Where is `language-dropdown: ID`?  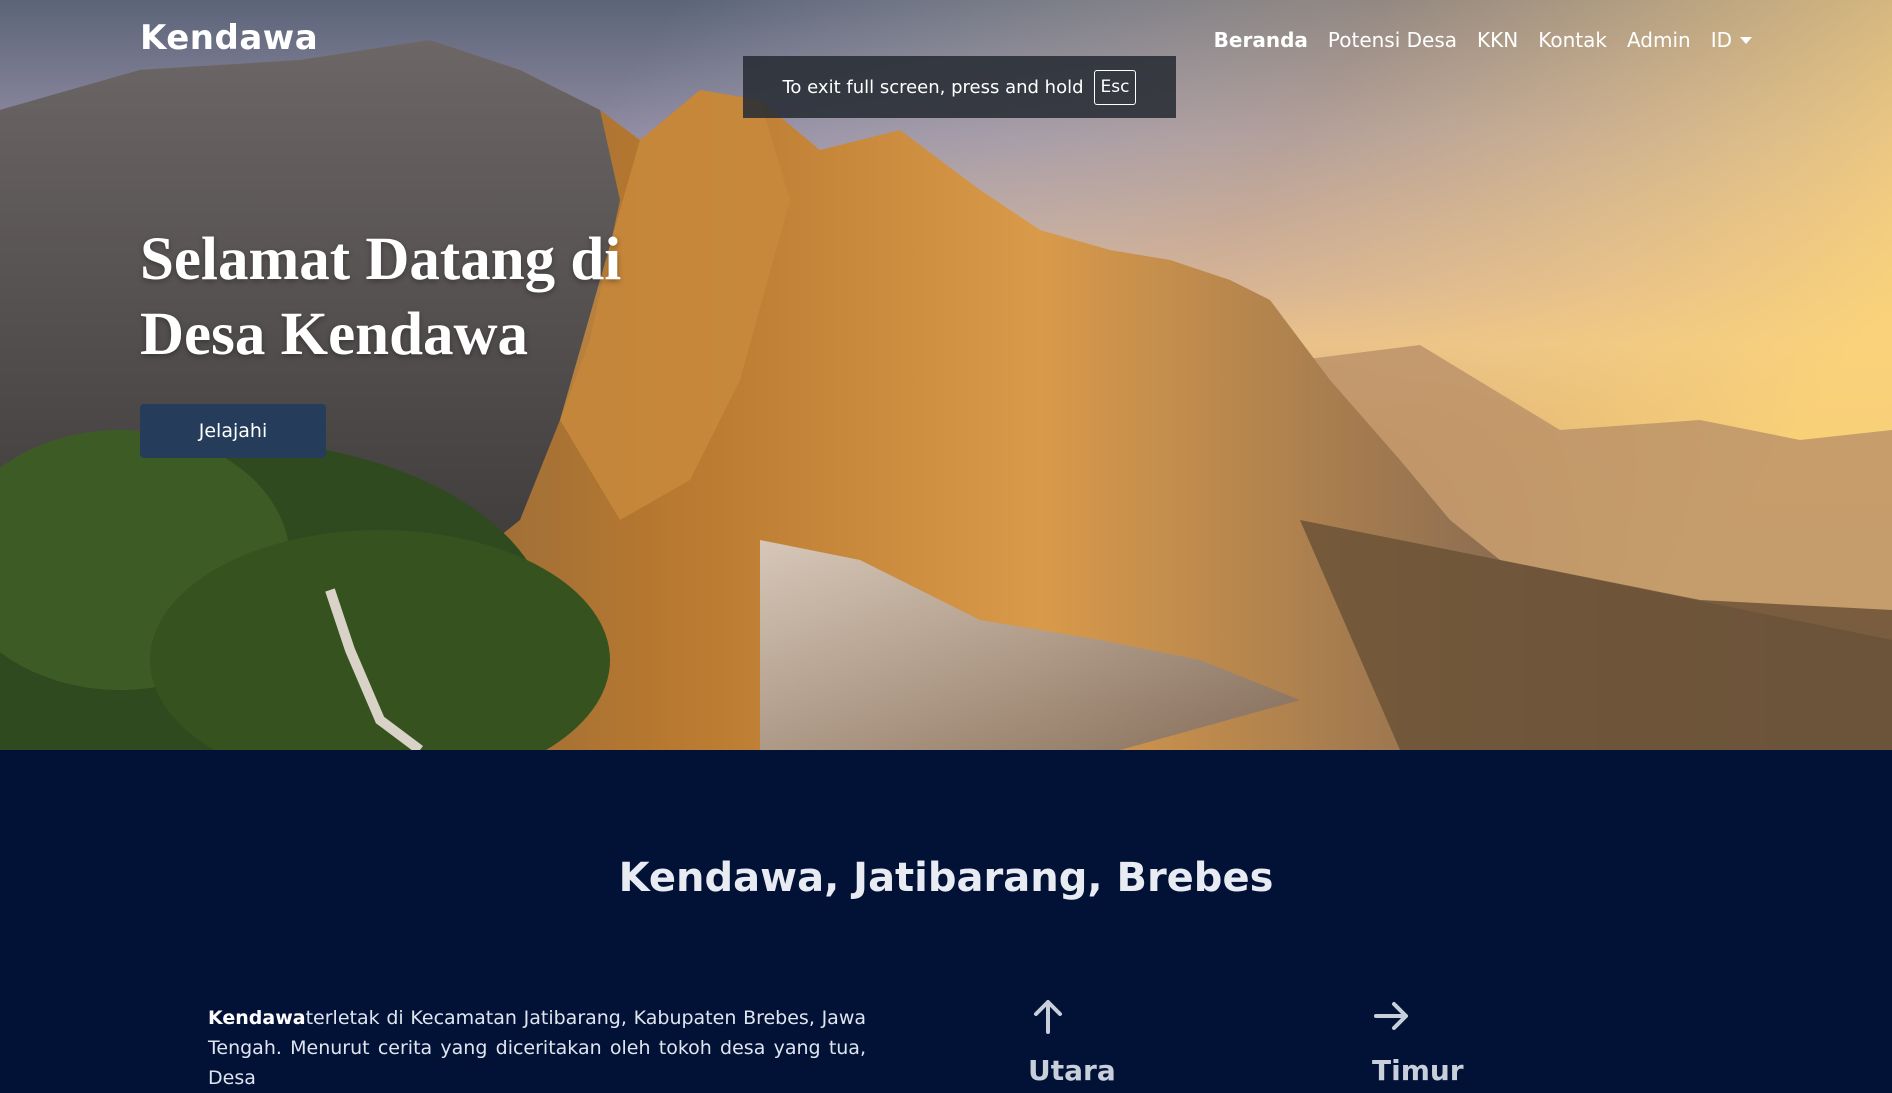 language-dropdown: ID is located at coordinates (1731, 40).